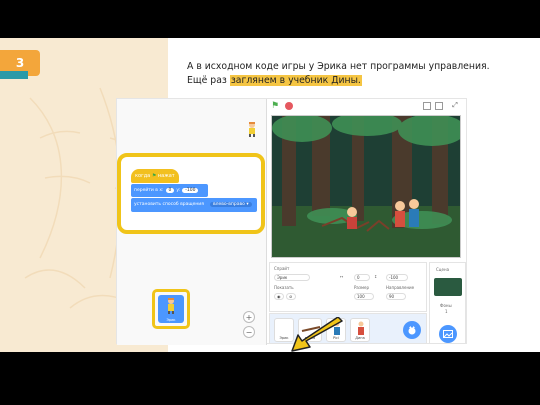 This screenshot has width=540, height=405. What do you see at coordinates (171, 306) in the screenshot?
I see `eric-sprite-icon` at bounding box center [171, 306].